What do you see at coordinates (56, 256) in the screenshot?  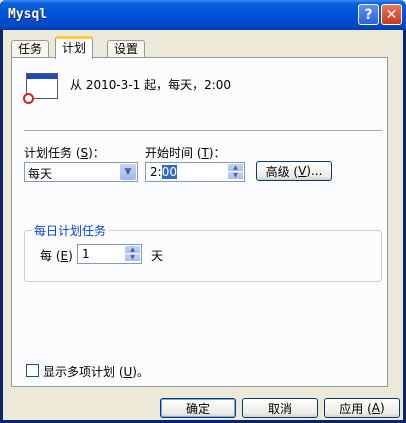 I see `every-label: 每 (E)` at bounding box center [56, 256].